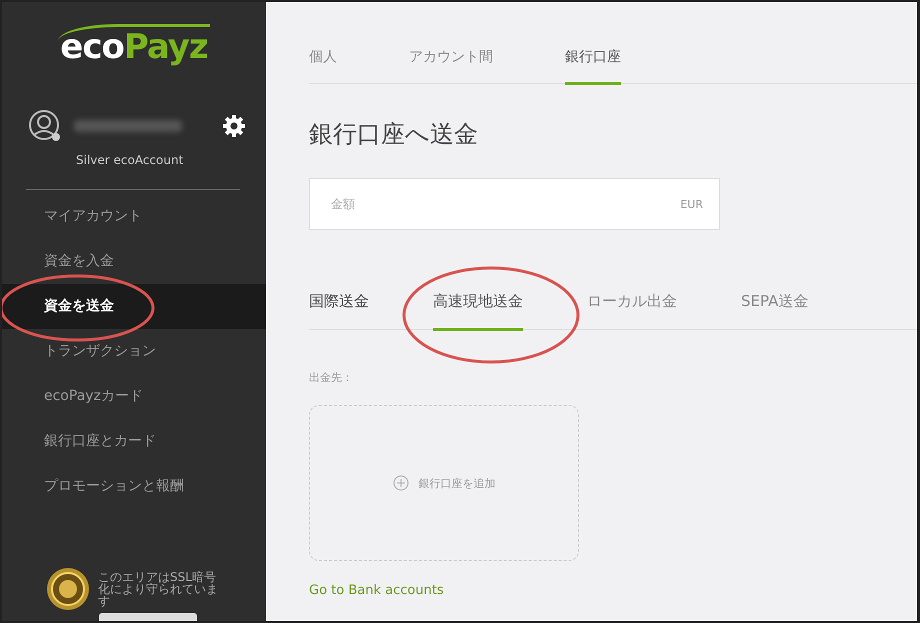  What do you see at coordinates (134, 486) in the screenshot?
I see `nav-item: プロモーションと報酬` at bounding box center [134, 486].